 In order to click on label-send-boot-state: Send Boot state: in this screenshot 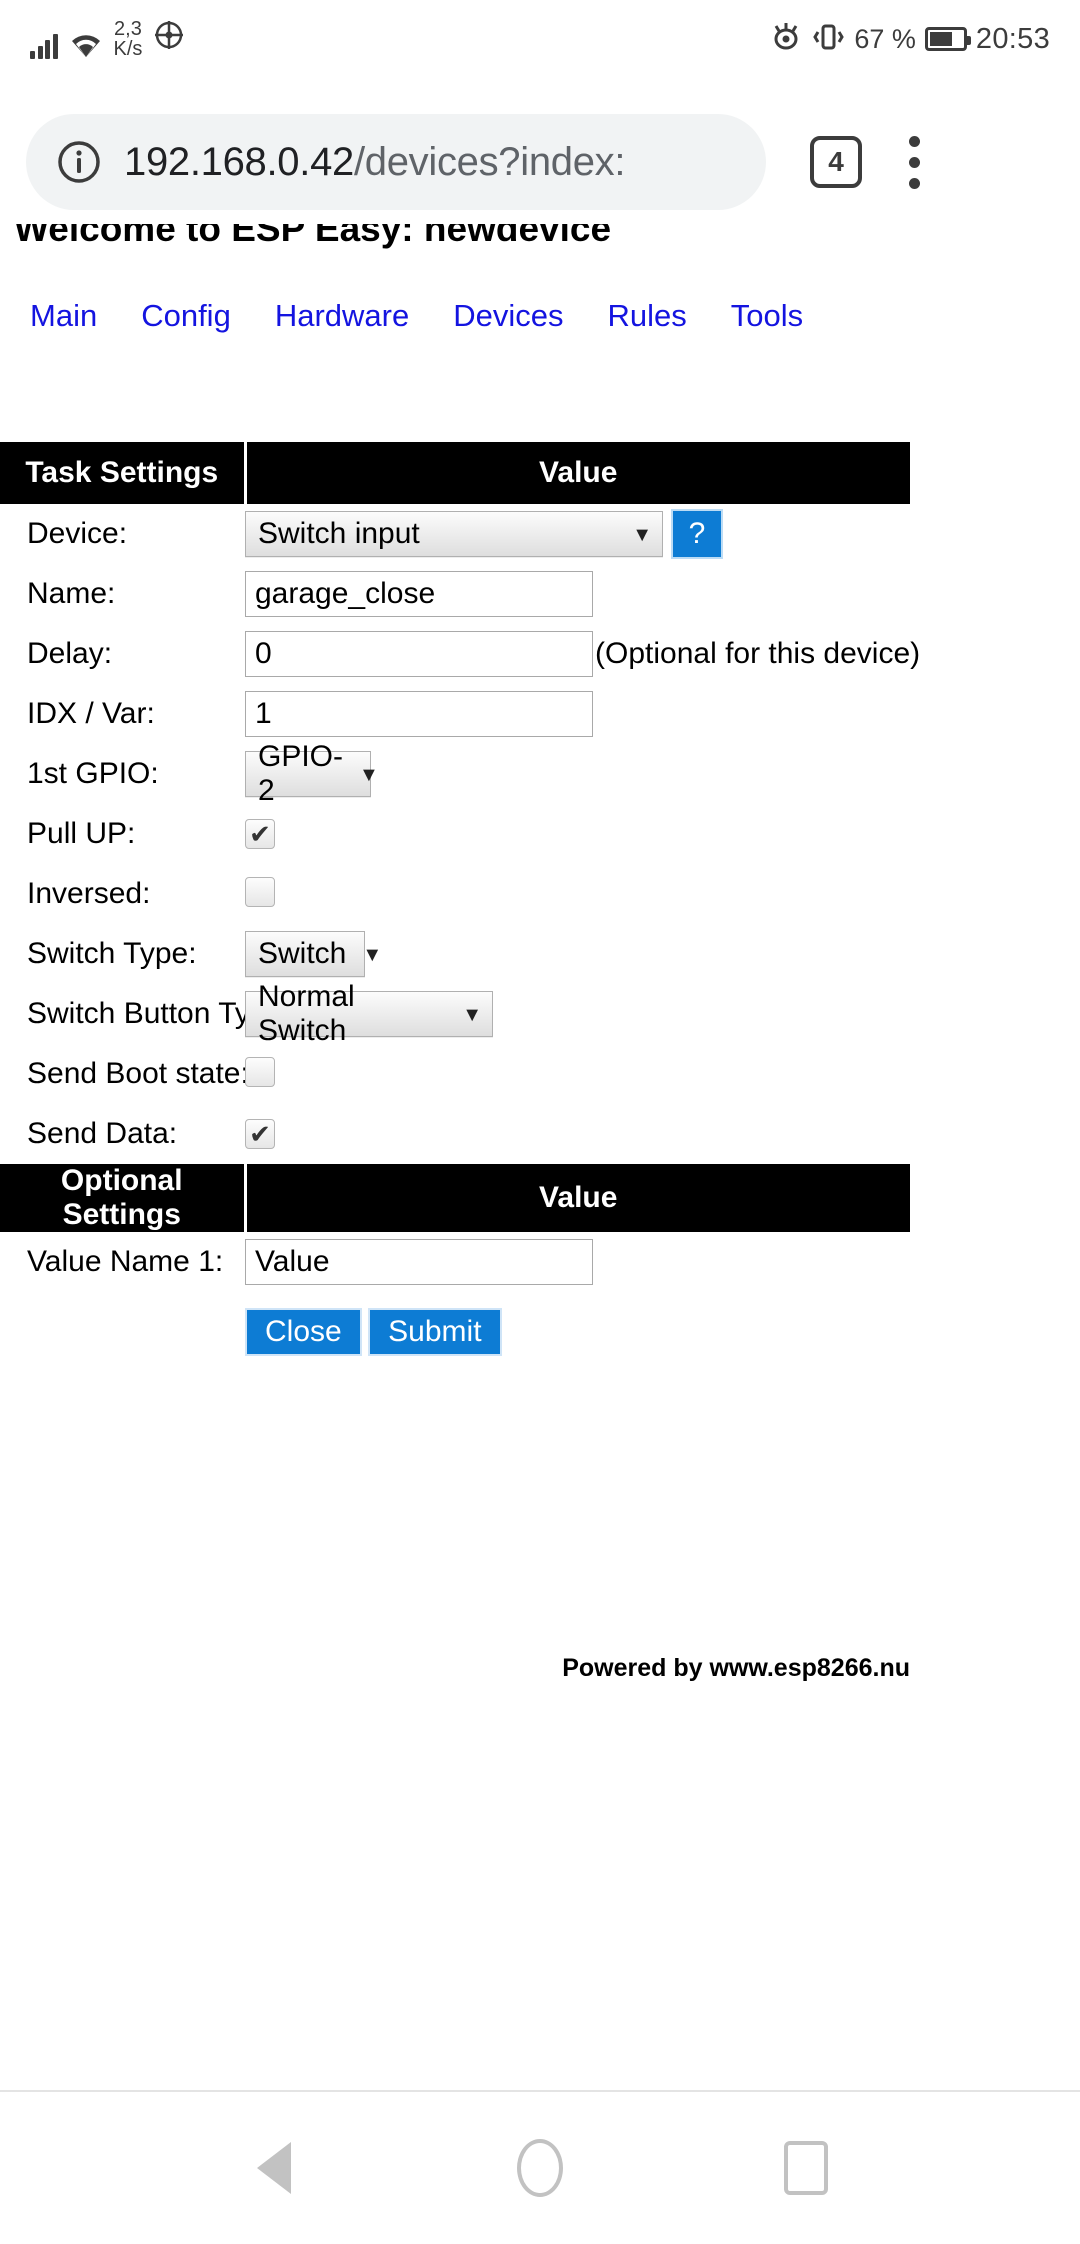, I will do `click(138, 1073)`.